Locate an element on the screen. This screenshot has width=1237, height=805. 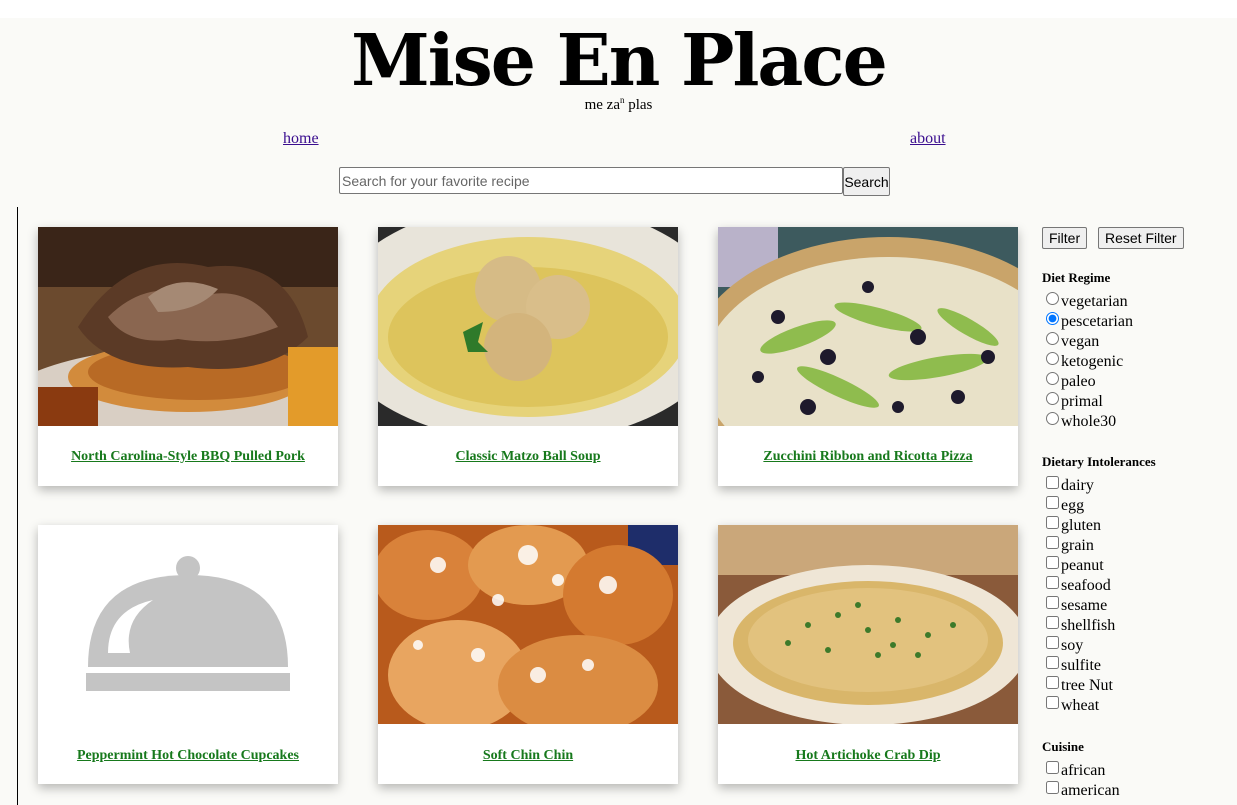
intolerance-option-label: sesame is located at coordinates (1084, 605).